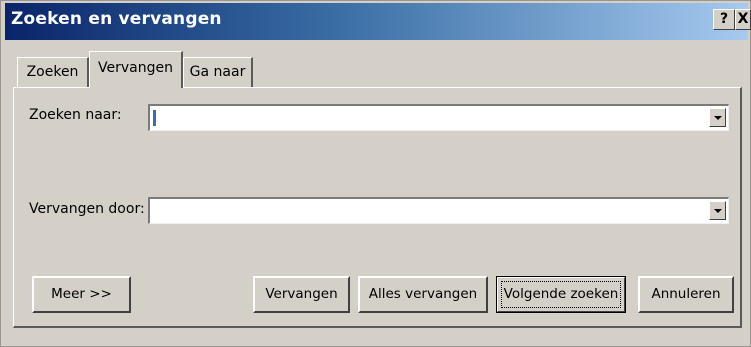  What do you see at coordinates (424, 211) in the screenshot?
I see `replace-with-input` at bounding box center [424, 211].